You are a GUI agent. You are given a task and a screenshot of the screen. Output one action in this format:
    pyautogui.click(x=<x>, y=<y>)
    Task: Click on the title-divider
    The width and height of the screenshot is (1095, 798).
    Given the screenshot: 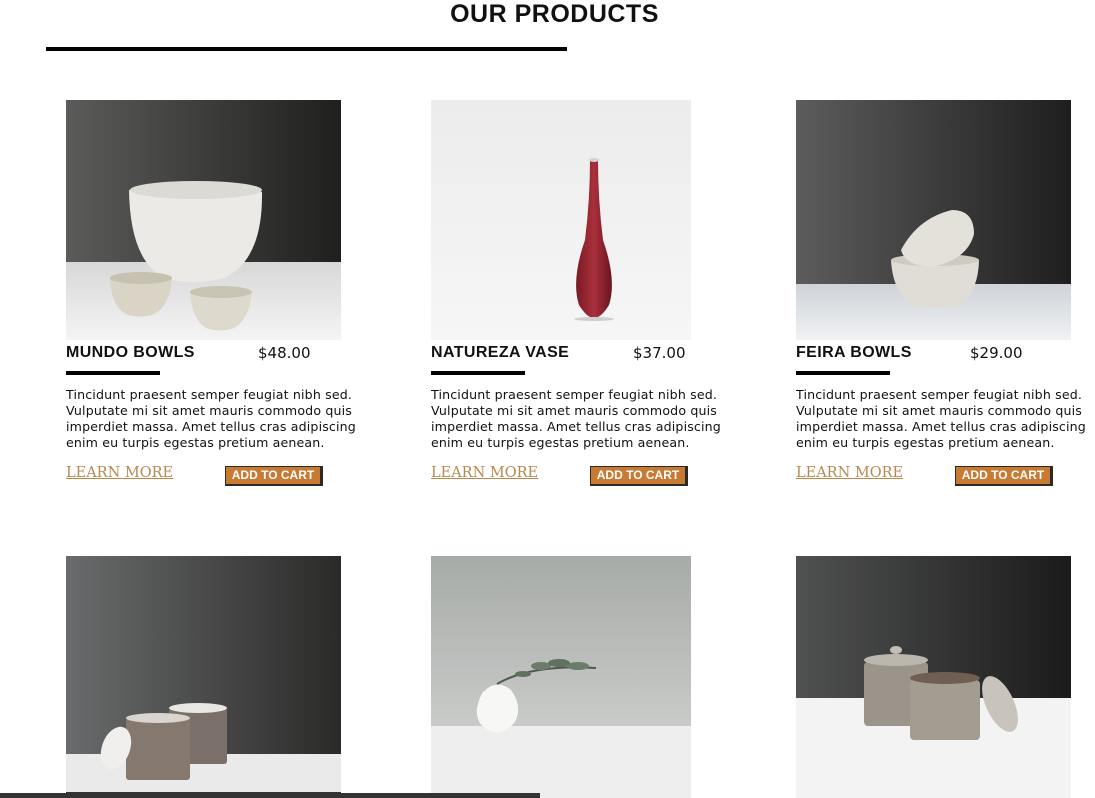 What is the action you would take?
    pyautogui.click(x=306, y=49)
    